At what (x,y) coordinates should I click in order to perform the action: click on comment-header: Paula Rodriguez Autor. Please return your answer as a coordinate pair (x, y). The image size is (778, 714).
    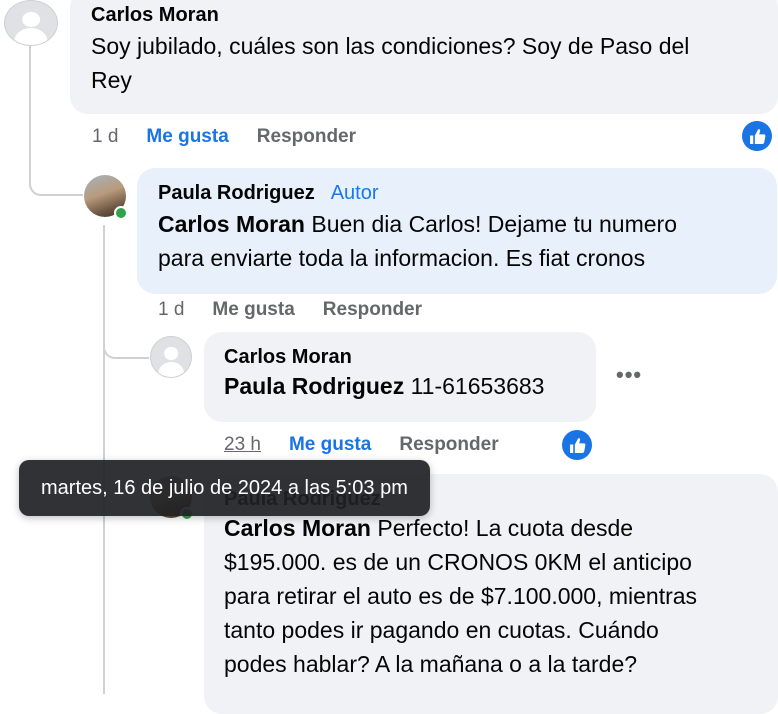
    Looking at the image, I should click on (457, 193).